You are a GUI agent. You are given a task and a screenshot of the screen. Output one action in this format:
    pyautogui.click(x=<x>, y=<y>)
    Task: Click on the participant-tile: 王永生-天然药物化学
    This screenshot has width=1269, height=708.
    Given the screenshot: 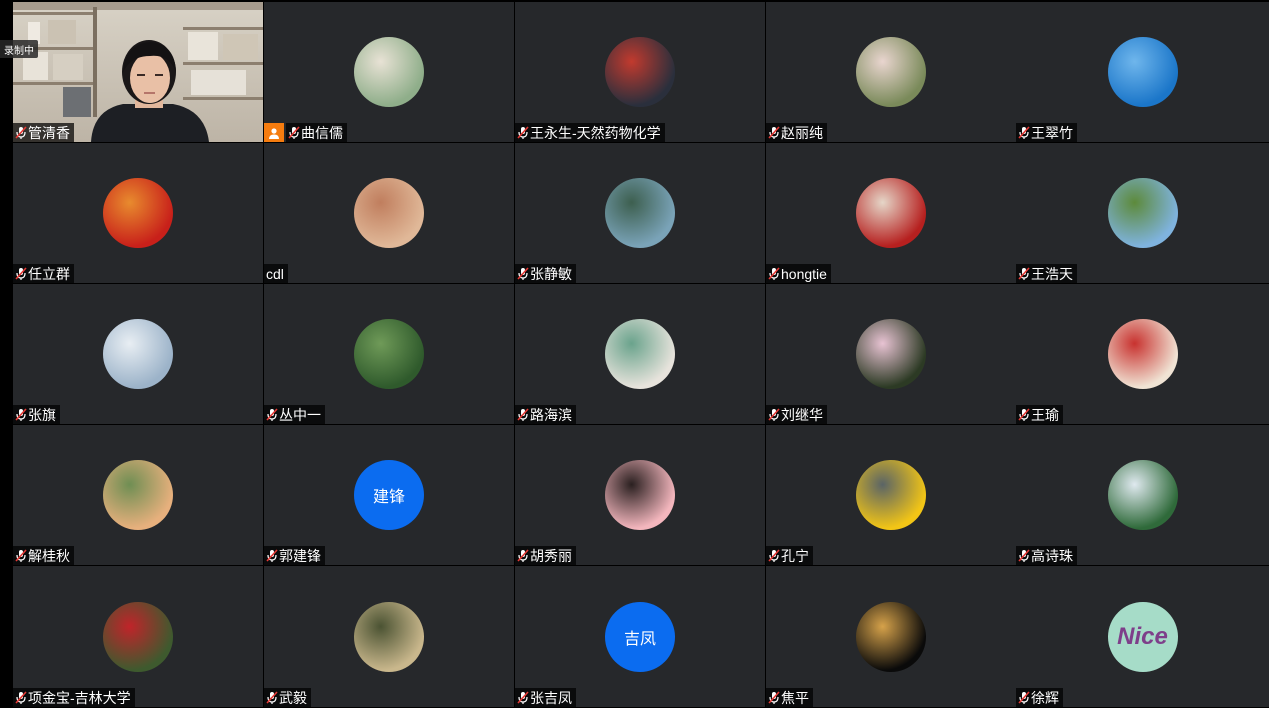 What is the action you would take?
    pyautogui.click(x=640, y=72)
    